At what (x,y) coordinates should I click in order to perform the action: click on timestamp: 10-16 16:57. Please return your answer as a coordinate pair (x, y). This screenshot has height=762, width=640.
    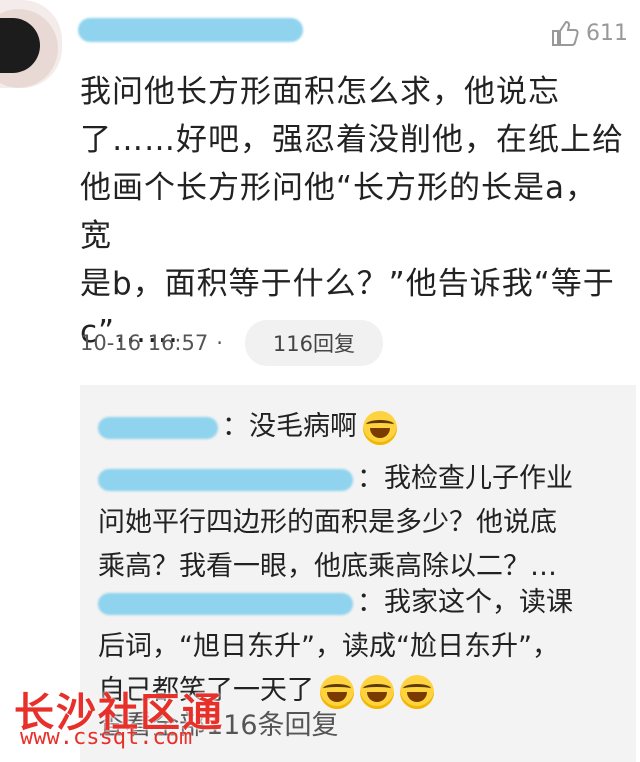
    Looking at the image, I should click on (144, 343).